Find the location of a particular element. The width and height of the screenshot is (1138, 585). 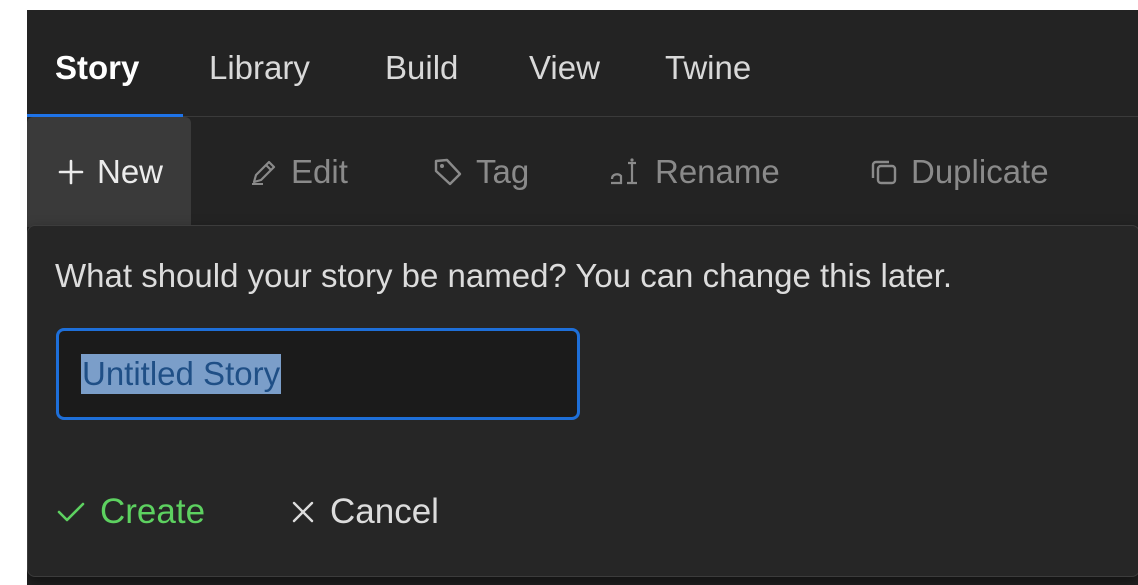

duplicate-icon is located at coordinates (884, 172).